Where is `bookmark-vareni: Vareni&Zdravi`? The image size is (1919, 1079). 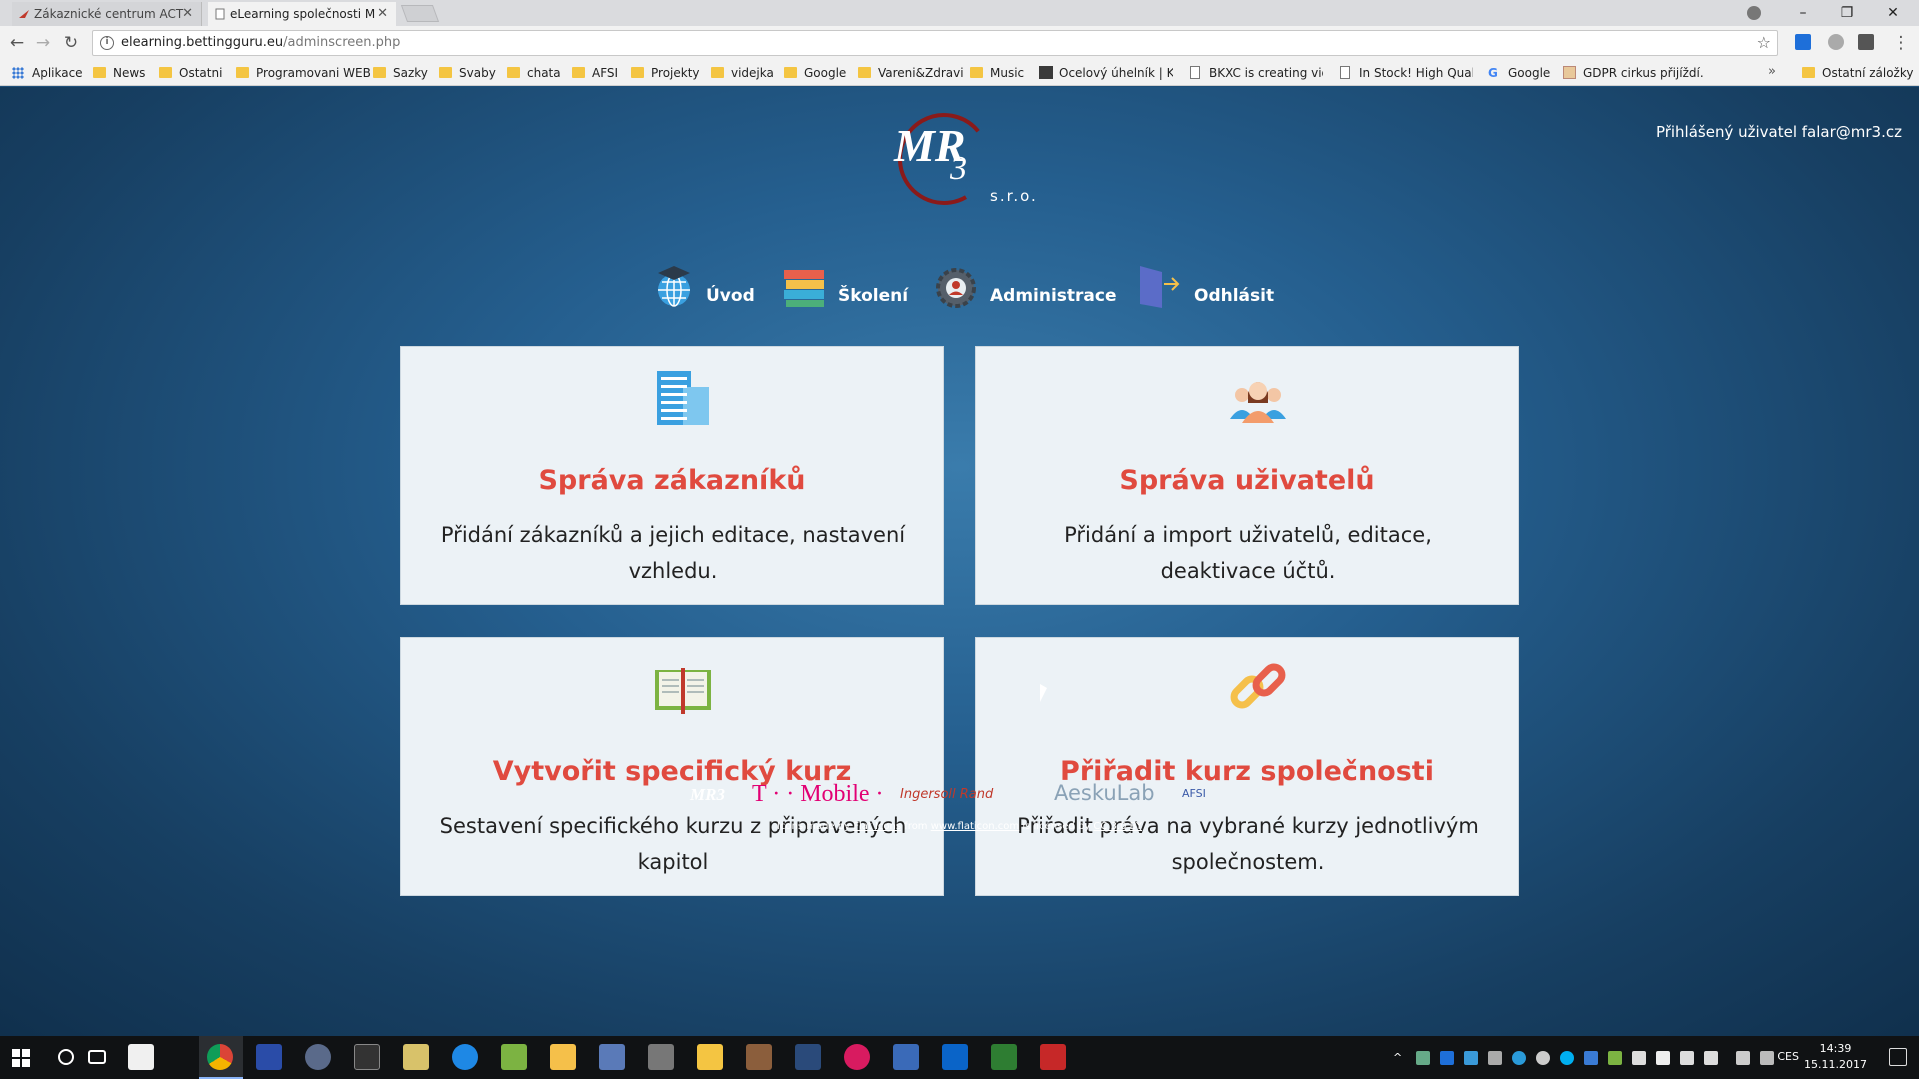 bookmark-vareni: Vareni&Zdravi is located at coordinates (910, 73).